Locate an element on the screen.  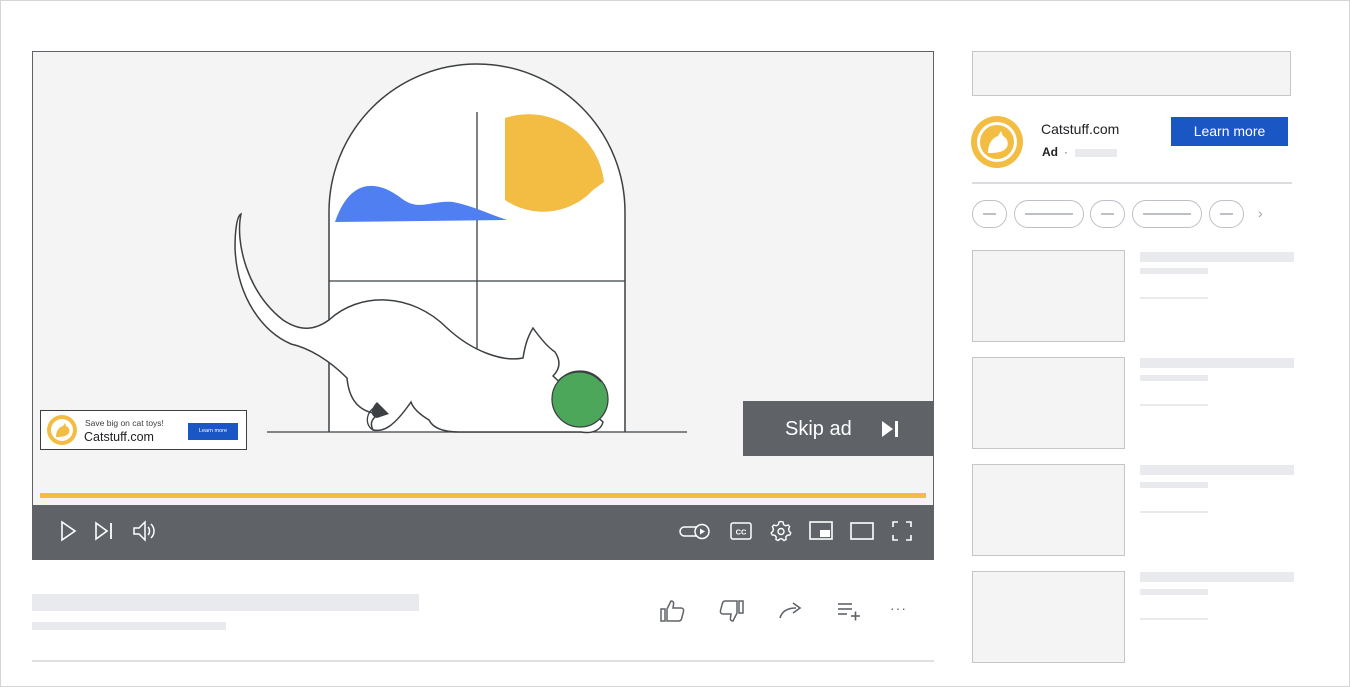
captions-icon: CC is located at coordinates (741, 531).